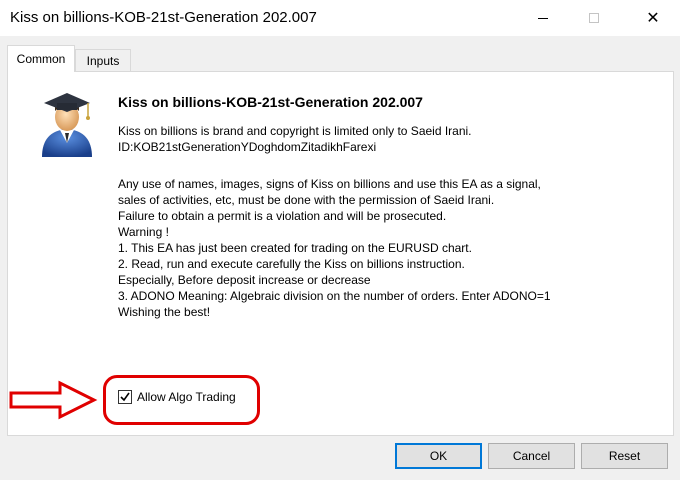  What do you see at coordinates (181, 400) in the screenshot?
I see `annotation-highlight-box` at bounding box center [181, 400].